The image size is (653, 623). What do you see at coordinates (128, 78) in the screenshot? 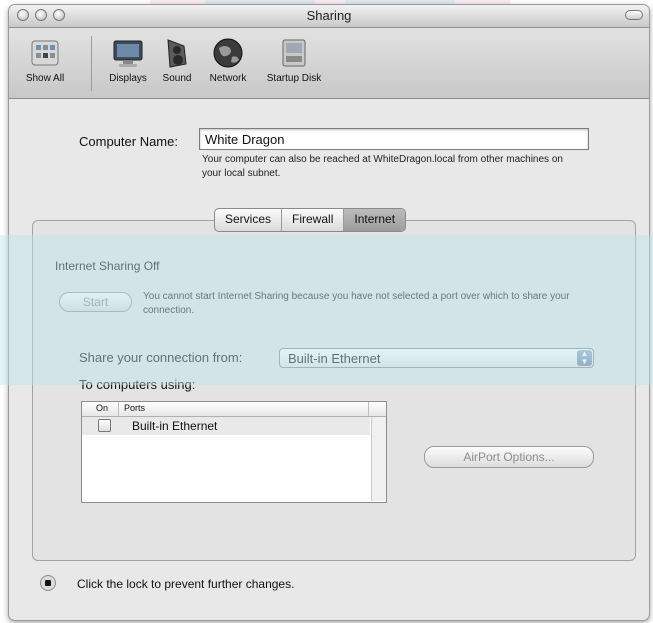
I see `toolbar-item-label: Displays` at bounding box center [128, 78].